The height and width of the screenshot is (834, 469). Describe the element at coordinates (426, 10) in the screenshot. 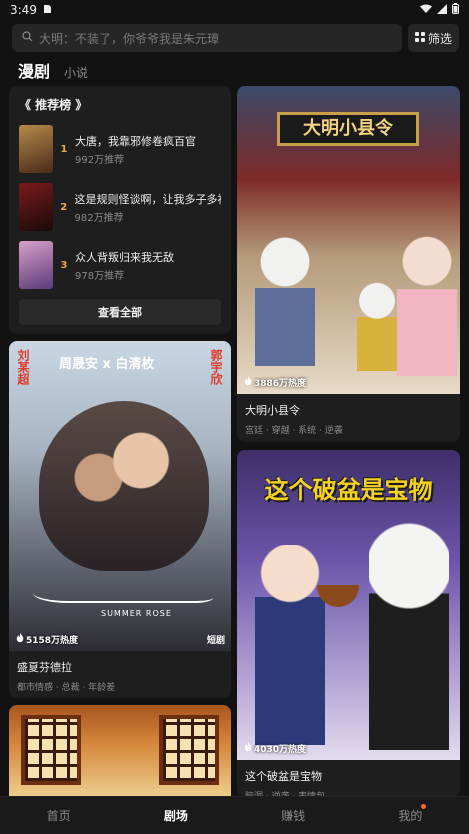

I see `wifi-icon` at that location.